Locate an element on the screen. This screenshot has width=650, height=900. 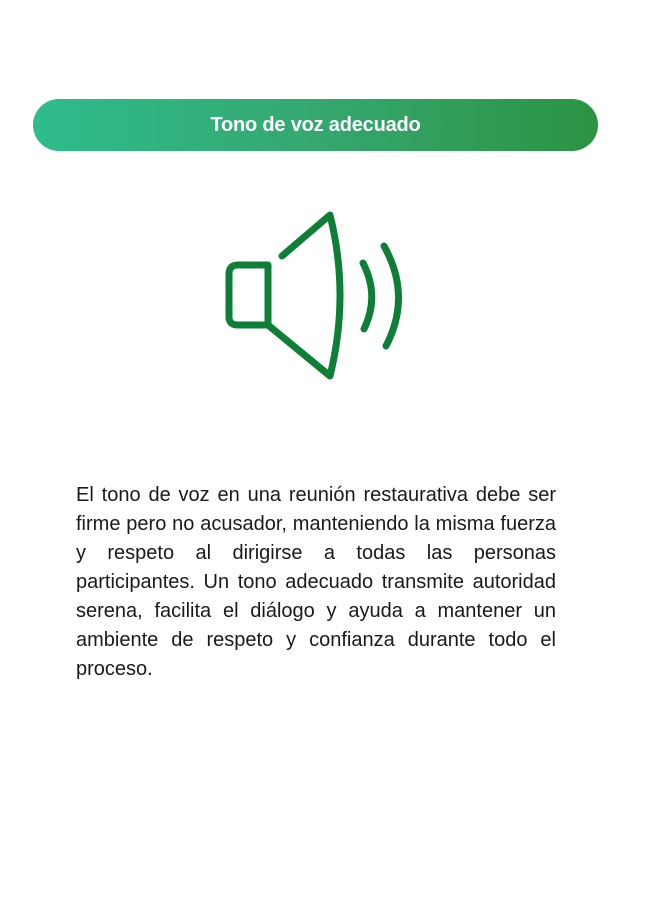
page-title: Tono de voz adecuado is located at coordinates (315, 124).